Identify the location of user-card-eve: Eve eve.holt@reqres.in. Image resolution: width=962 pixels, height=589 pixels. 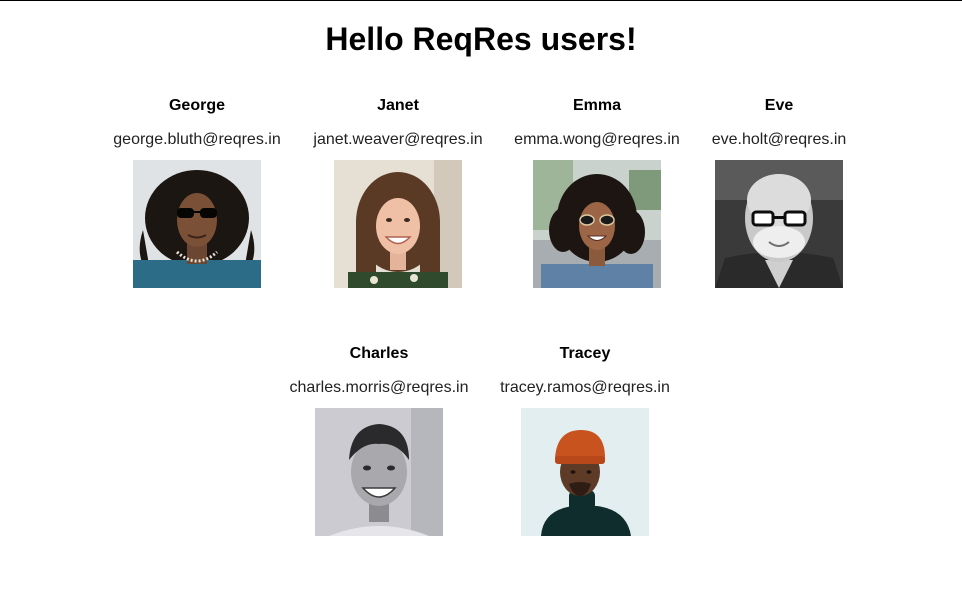
(779, 192).